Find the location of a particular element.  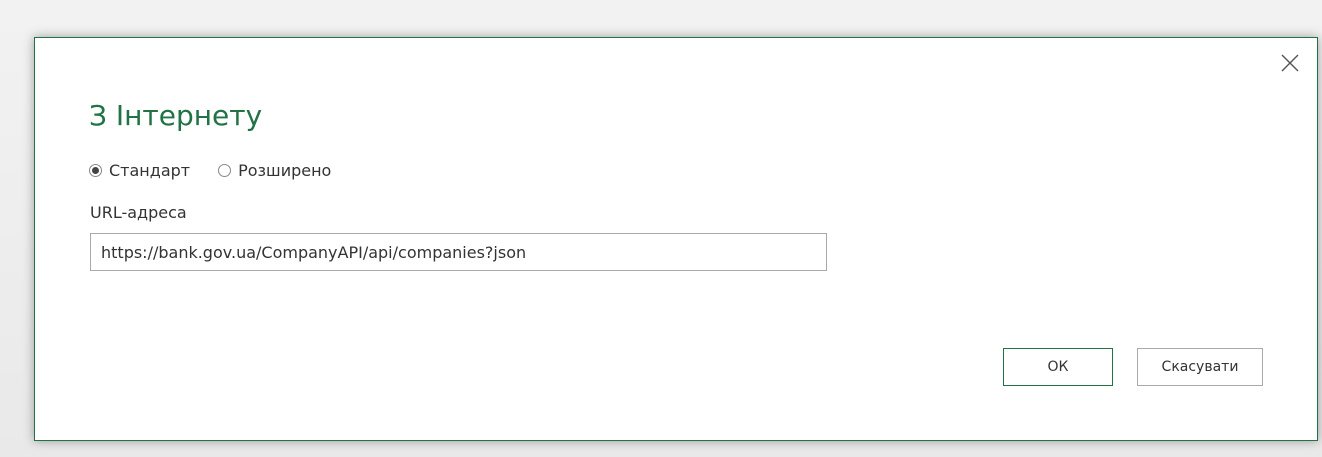

radio-standard-label: Стандарт is located at coordinates (150, 170).